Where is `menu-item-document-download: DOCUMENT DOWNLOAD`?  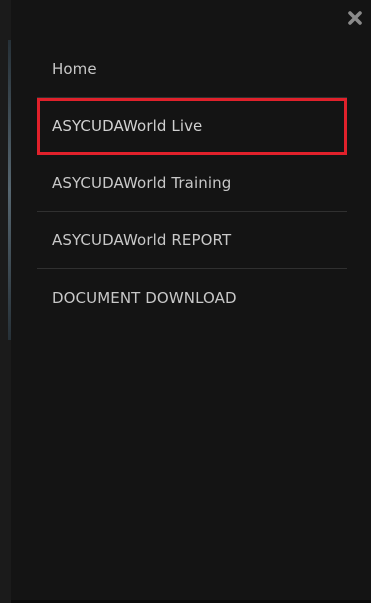
menu-item-document-download: DOCUMENT DOWNLOAD is located at coordinates (192, 297).